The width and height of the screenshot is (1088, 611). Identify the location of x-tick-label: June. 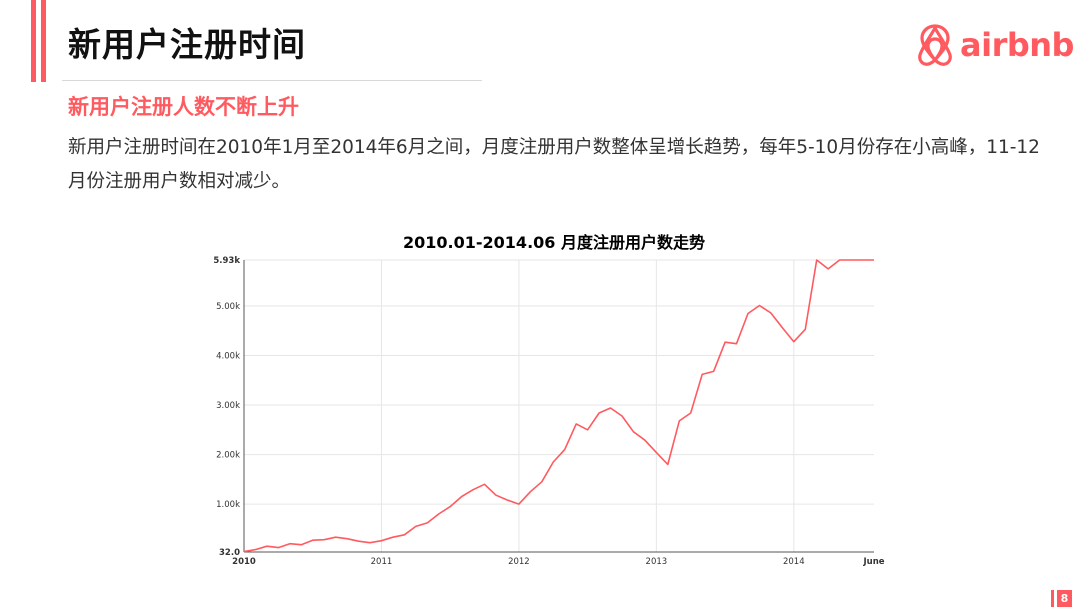
(873, 562).